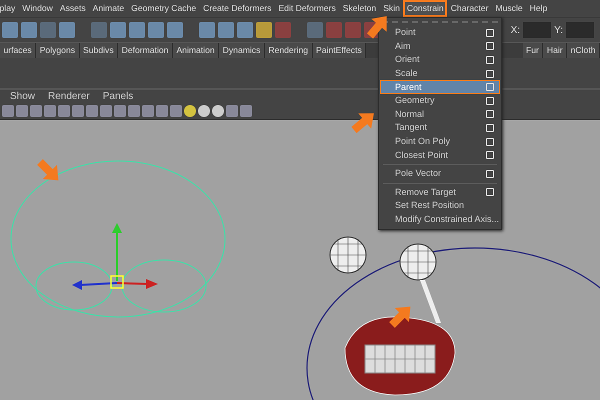 The width and height of the screenshot is (600, 400). Describe the element at coordinates (69, 96) in the screenshot. I see `panel-menu-item: Renderer` at that location.